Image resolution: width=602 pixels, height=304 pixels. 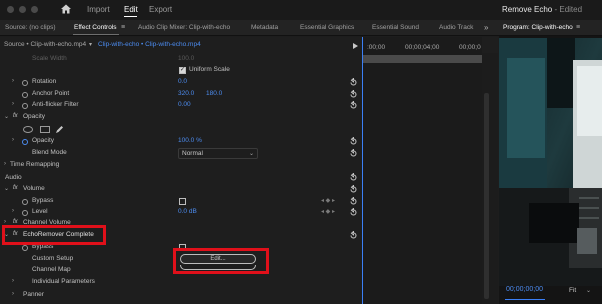 What do you see at coordinates (10, 9) in the screenshot?
I see `close-window-button` at bounding box center [10, 9].